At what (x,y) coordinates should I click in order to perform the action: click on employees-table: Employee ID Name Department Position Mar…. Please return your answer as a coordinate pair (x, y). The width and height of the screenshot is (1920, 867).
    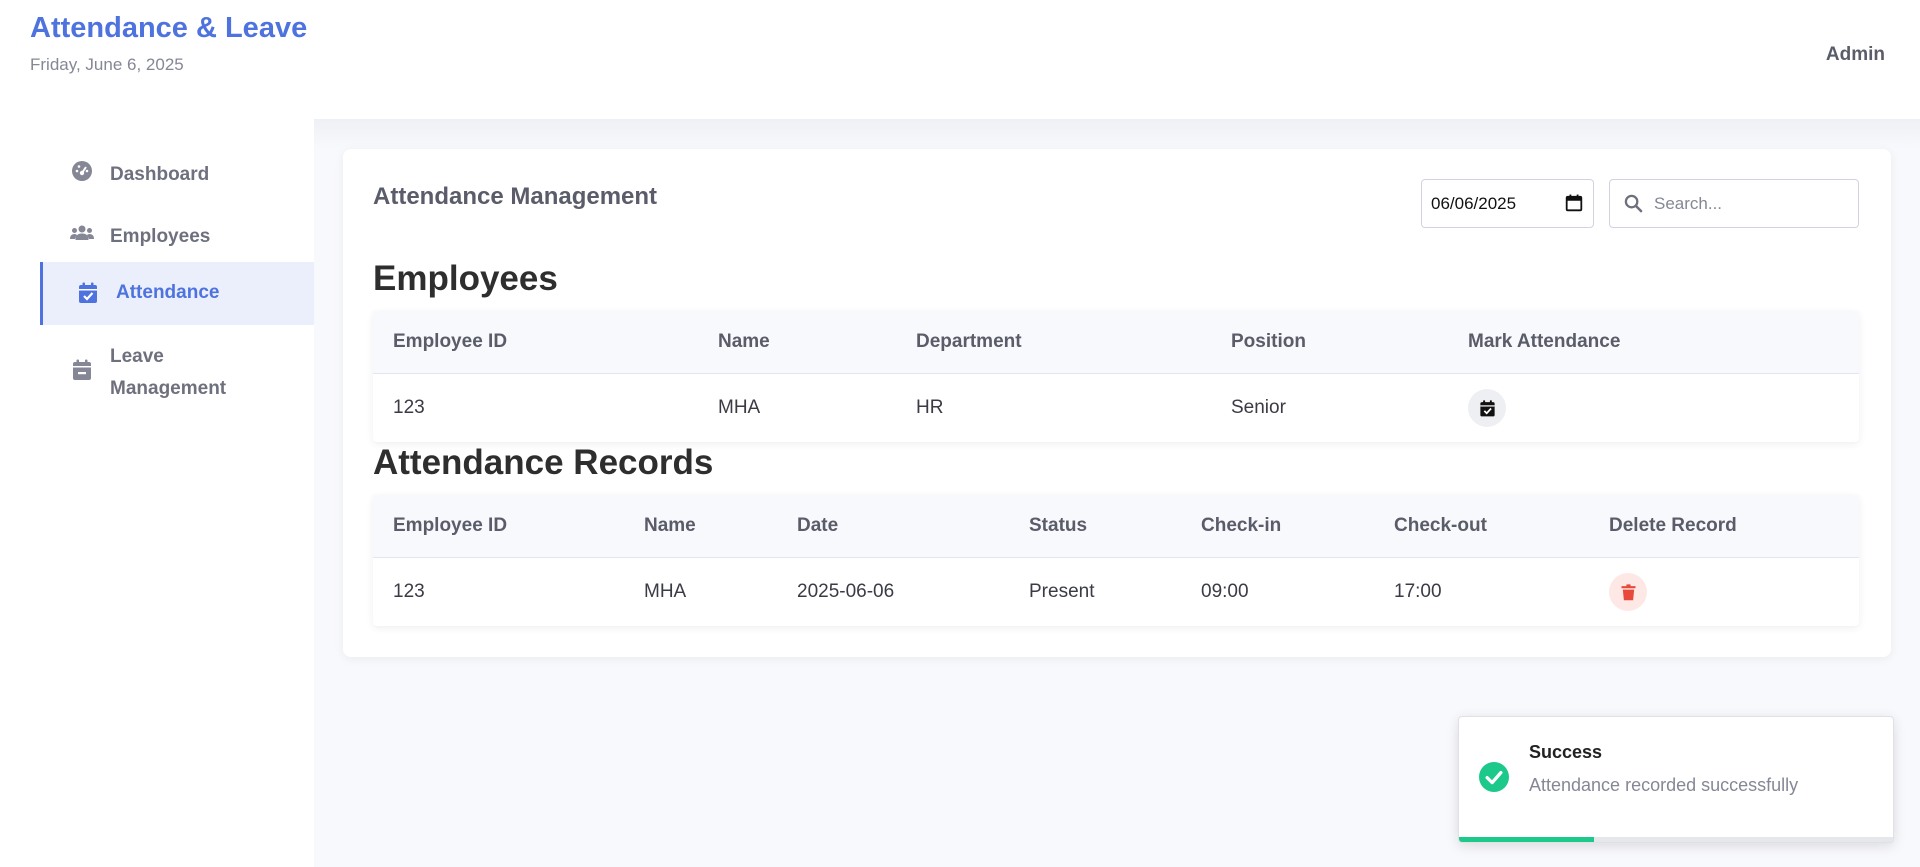
    Looking at the image, I should click on (1116, 376).